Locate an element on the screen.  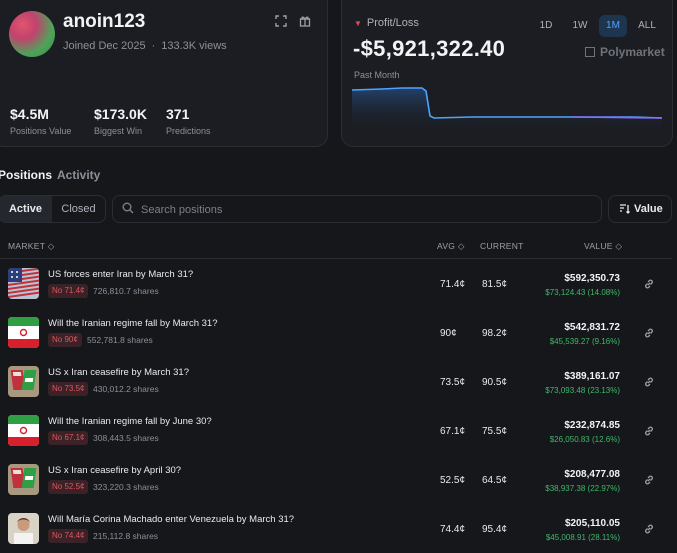
expand-icon is located at coordinates (281, 23).